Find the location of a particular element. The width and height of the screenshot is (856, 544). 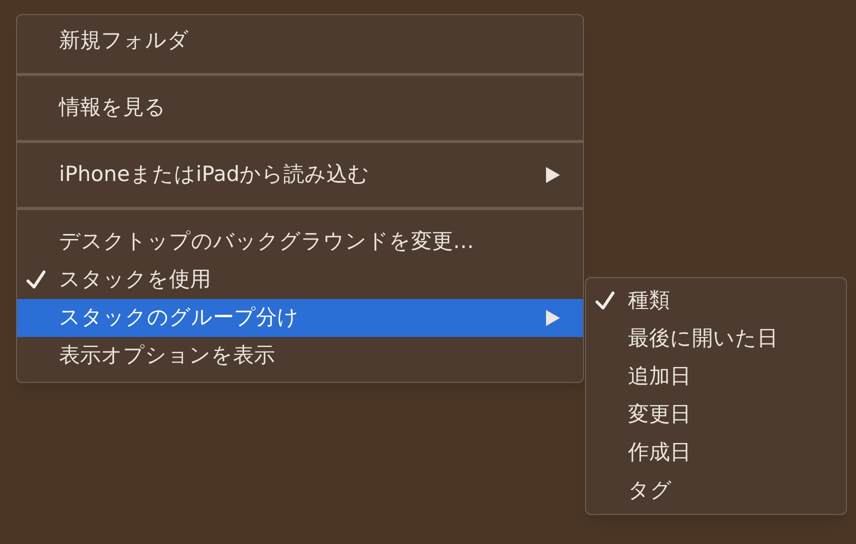

menu-item: 表示オプションを表示 is located at coordinates (300, 356).